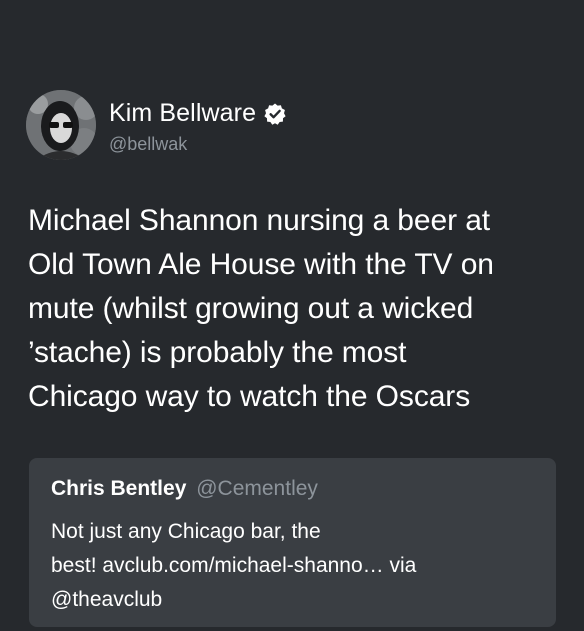  Describe the element at coordinates (217, 352) in the screenshot. I see `tweet-text-line: ’stache) is probably the most` at that location.